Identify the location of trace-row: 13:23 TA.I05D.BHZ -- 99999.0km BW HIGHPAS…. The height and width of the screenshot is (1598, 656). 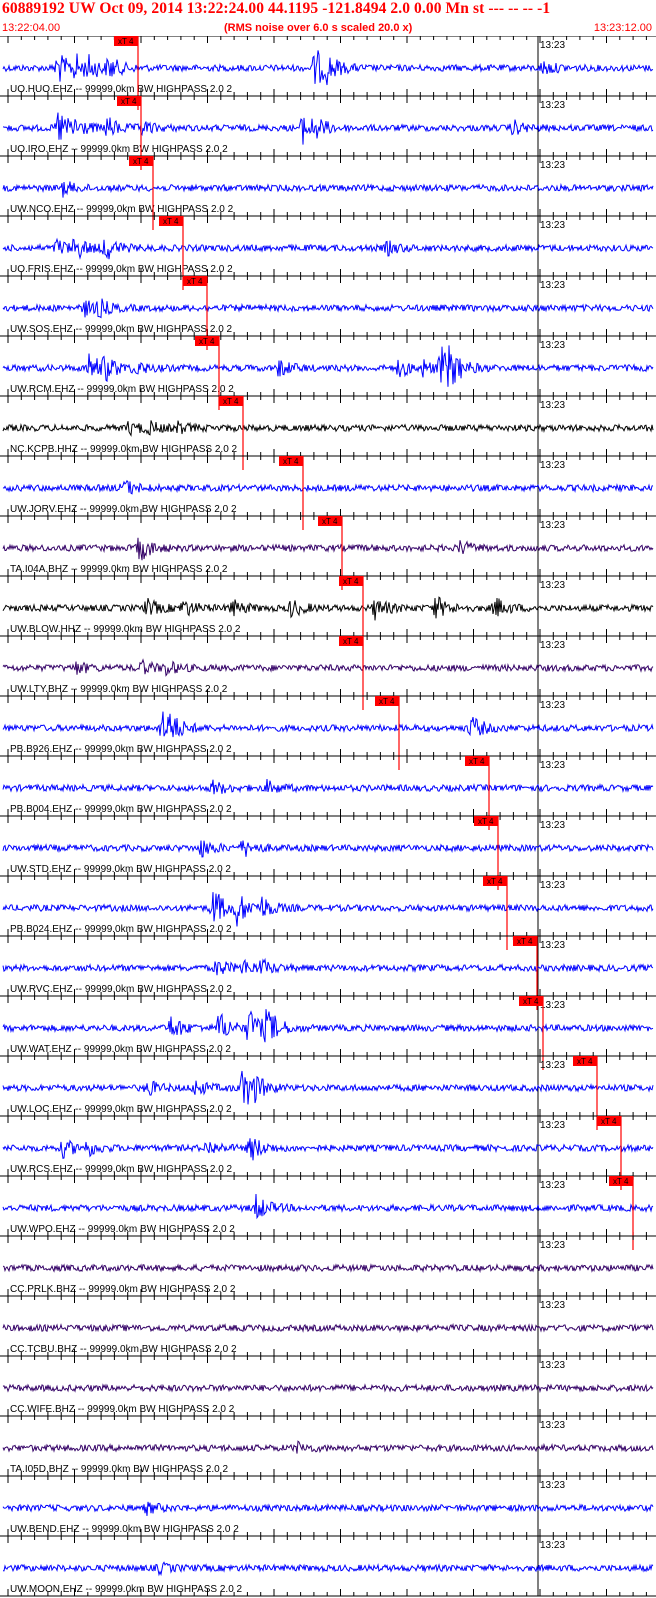
(328, 1445).